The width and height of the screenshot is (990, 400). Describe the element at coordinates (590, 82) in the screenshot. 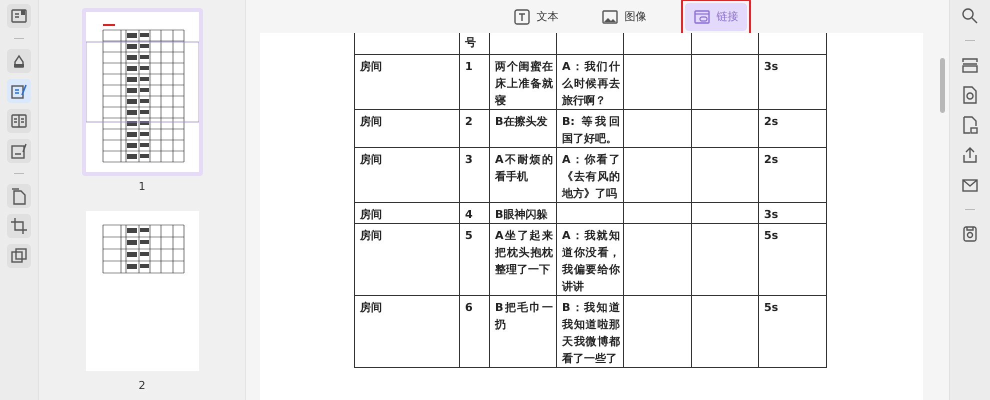

I see `table-cell: A：我们什么时候再去旅行啊？` at that location.